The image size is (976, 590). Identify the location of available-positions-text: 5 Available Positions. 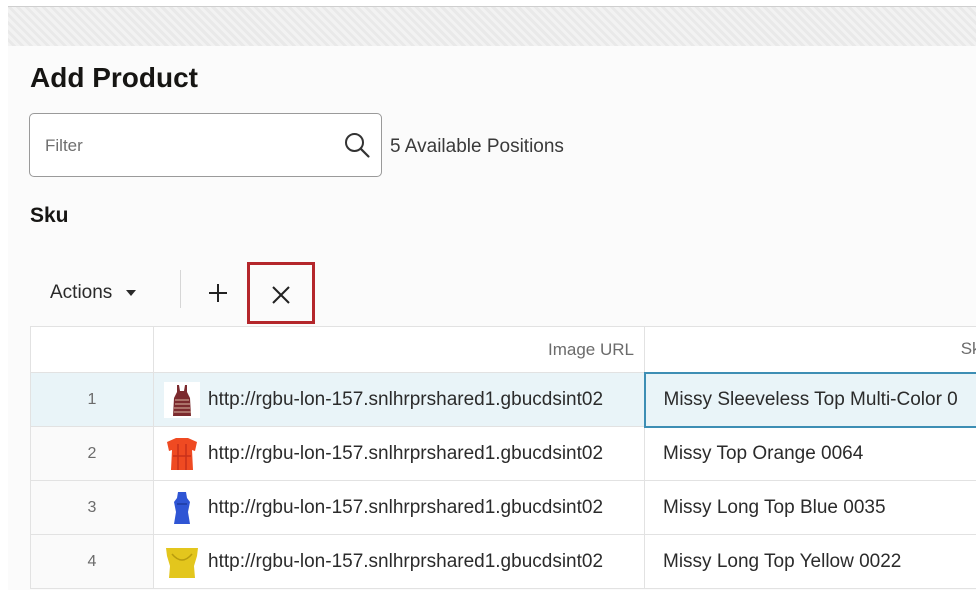
(477, 146).